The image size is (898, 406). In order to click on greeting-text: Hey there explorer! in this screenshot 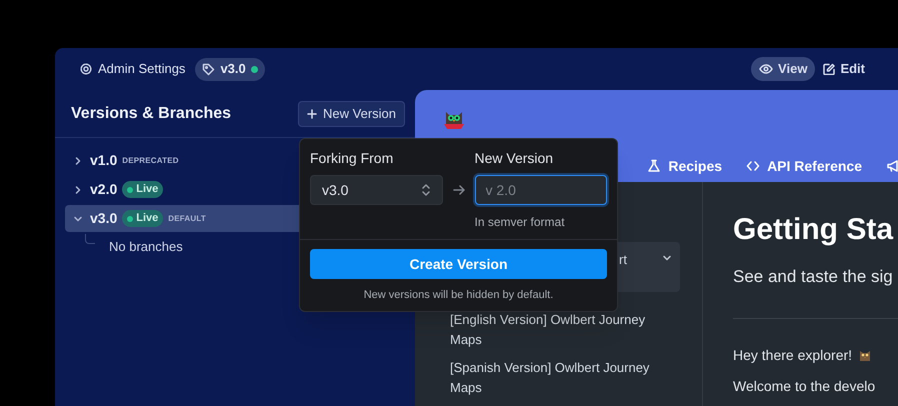, I will do `click(792, 355)`.